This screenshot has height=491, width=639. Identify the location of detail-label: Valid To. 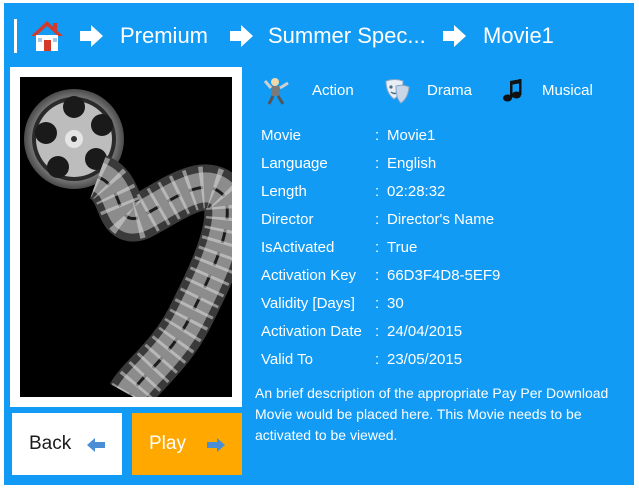
(287, 359).